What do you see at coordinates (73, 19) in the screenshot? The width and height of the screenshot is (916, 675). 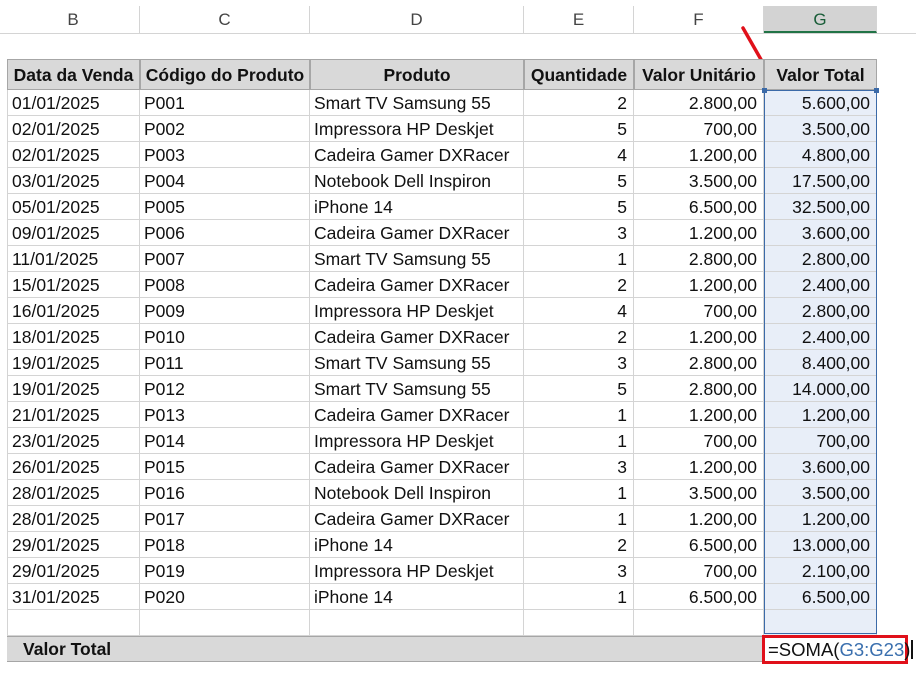 I see `column-header-b: B` at bounding box center [73, 19].